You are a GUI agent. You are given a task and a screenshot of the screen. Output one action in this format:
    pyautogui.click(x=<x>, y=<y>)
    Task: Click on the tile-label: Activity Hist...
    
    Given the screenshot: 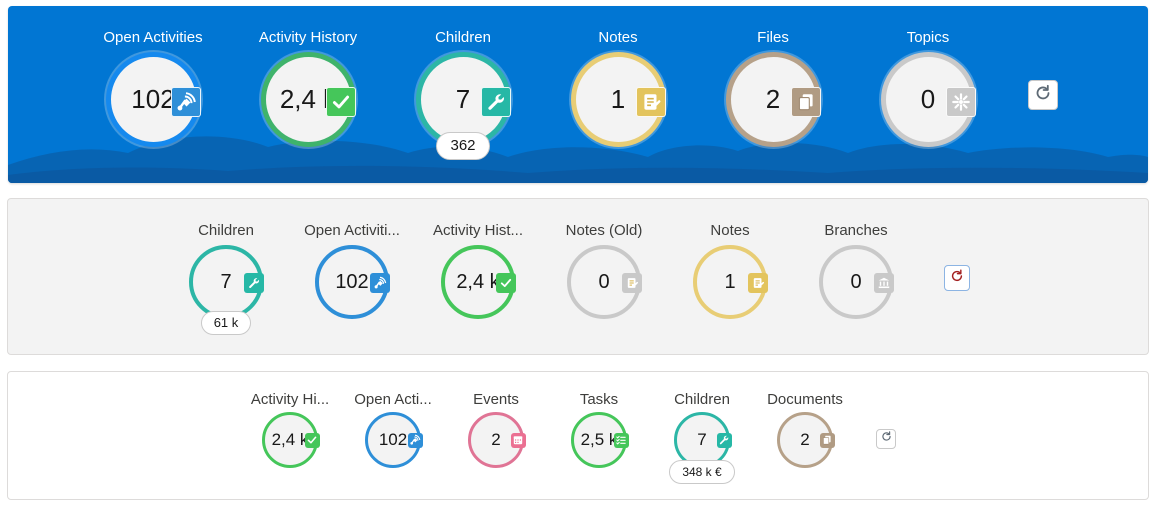 What is the action you would take?
    pyautogui.click(x=477, y=230)
    